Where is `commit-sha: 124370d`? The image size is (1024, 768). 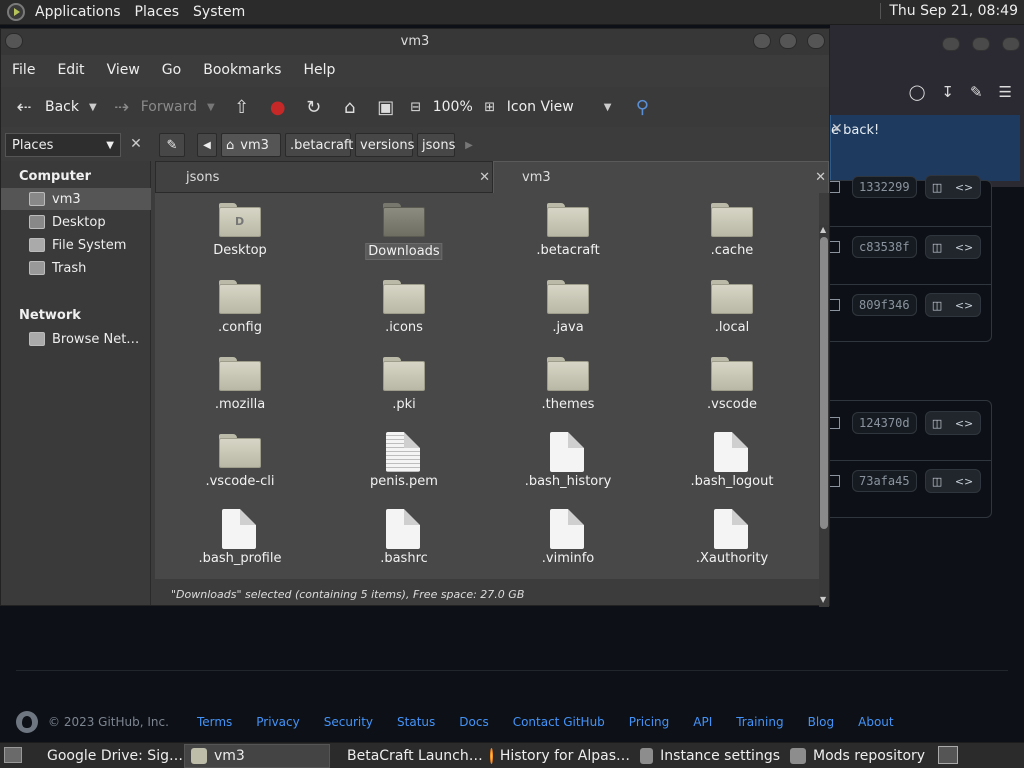
commit-sha: 124370d is located at coordinates (884, 423).